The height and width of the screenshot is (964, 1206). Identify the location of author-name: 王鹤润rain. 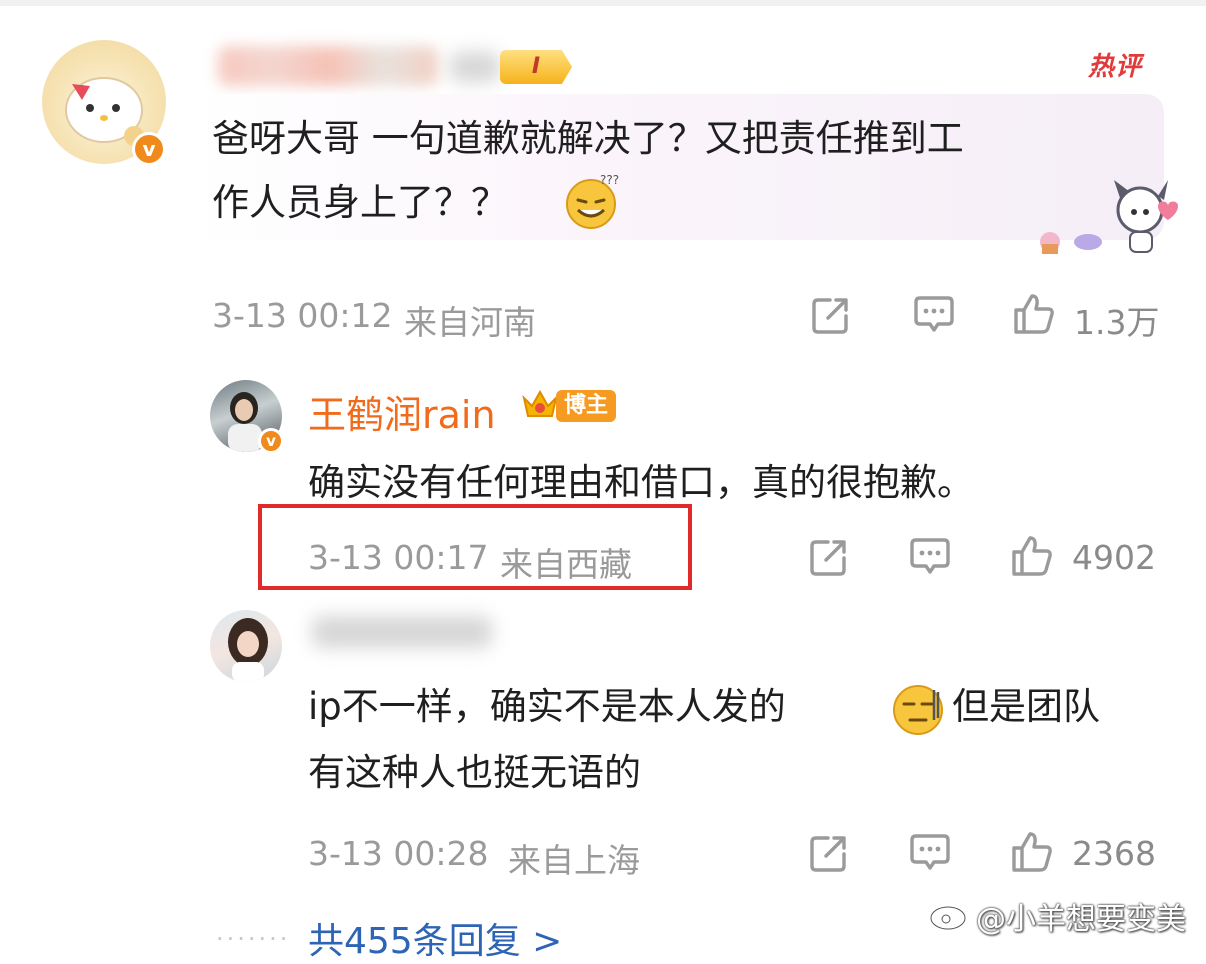
(402, 411).